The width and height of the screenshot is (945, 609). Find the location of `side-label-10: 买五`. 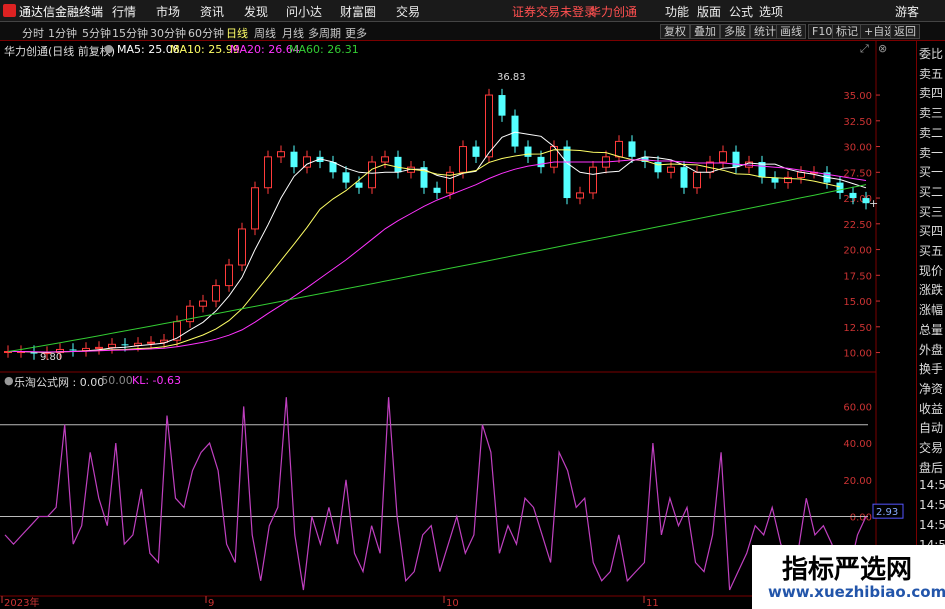

side-label-10: 买五 is located at coordinates (931, 251).